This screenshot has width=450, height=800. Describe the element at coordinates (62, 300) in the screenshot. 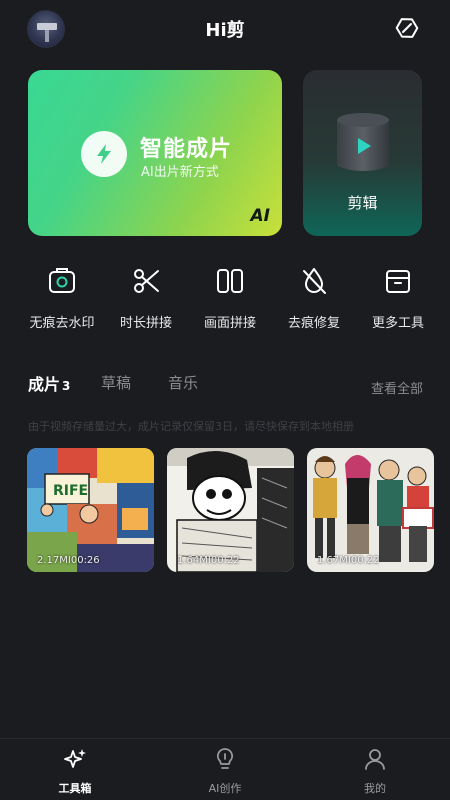

I see `tool-watermark-remove: 无痕去水印` at that location.